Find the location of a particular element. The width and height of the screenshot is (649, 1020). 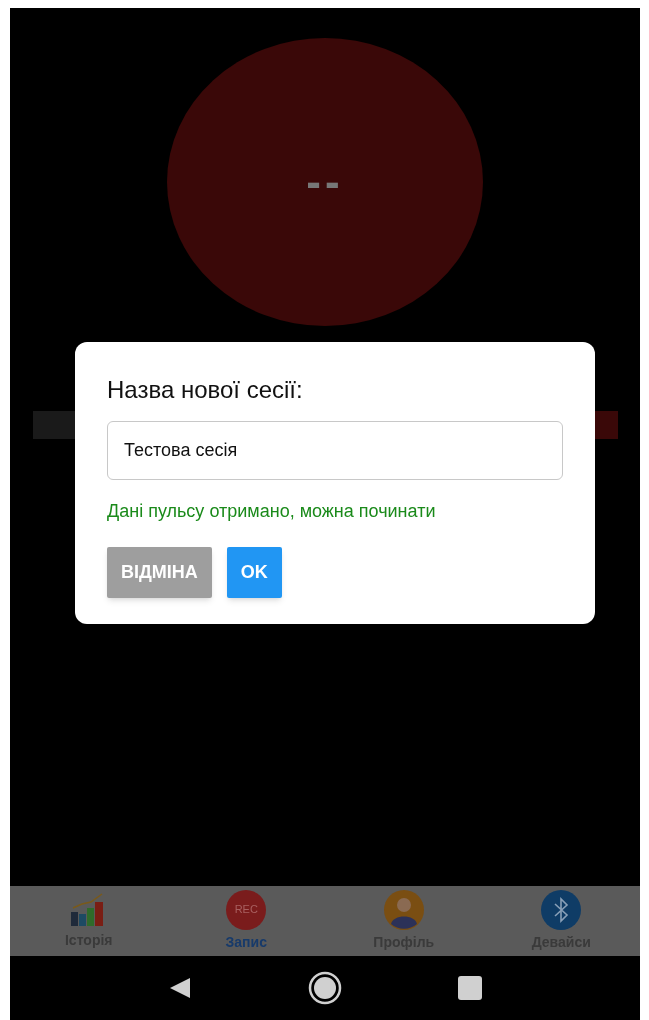

user-avatar-icon is located at coordinates (403, 909).